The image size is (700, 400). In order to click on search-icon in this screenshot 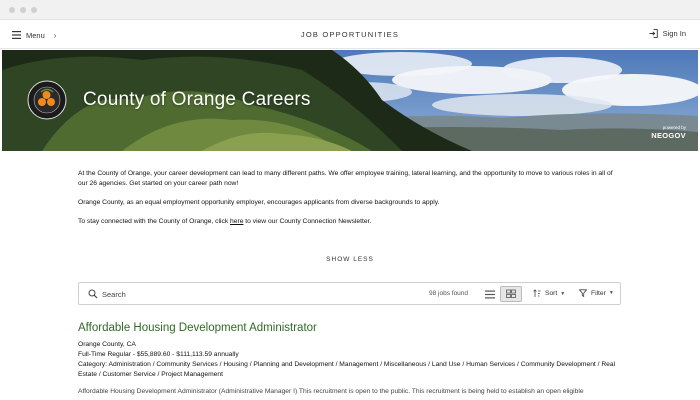, I will do `click(93, 294)`.